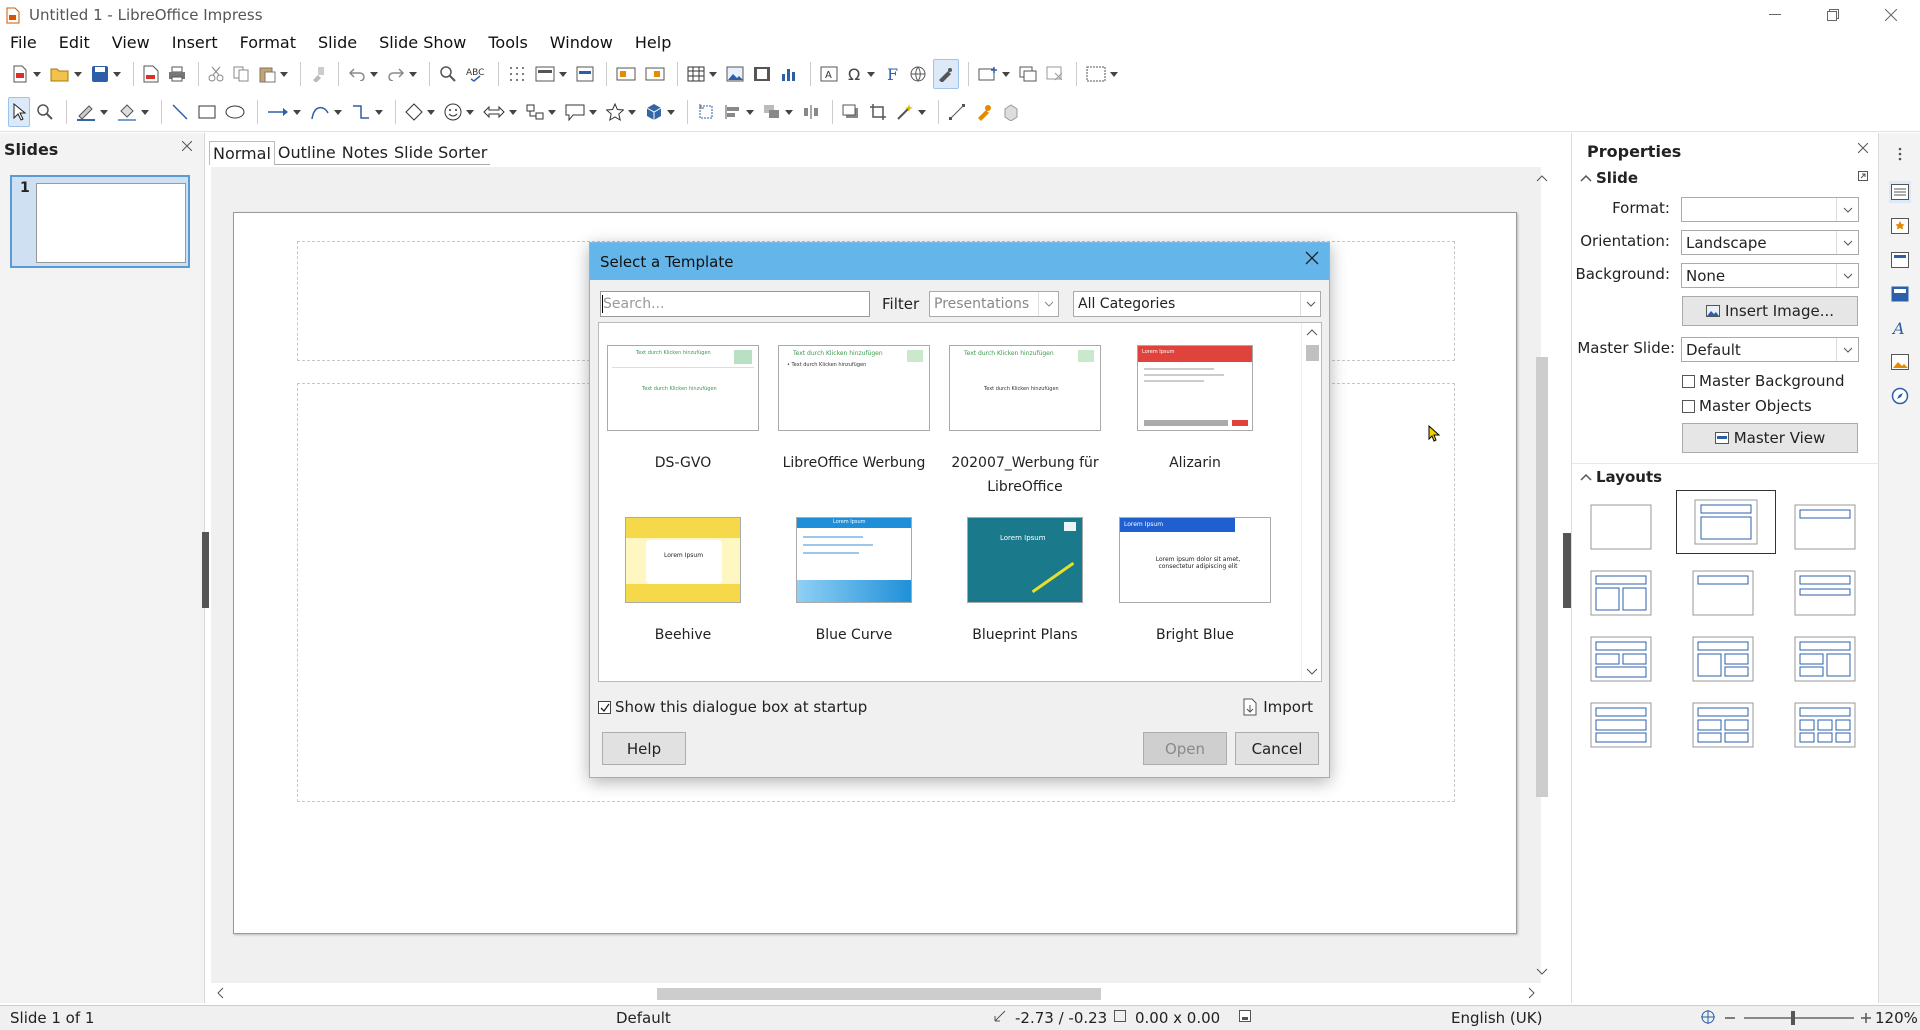 This screenshot has height=1030, width=1920. What do you see at coordinates (732, 707) in the screenshot?
I see `show-at-startup-checkbox: Show this dialogue box at startup` at bounding box center [732, 707].